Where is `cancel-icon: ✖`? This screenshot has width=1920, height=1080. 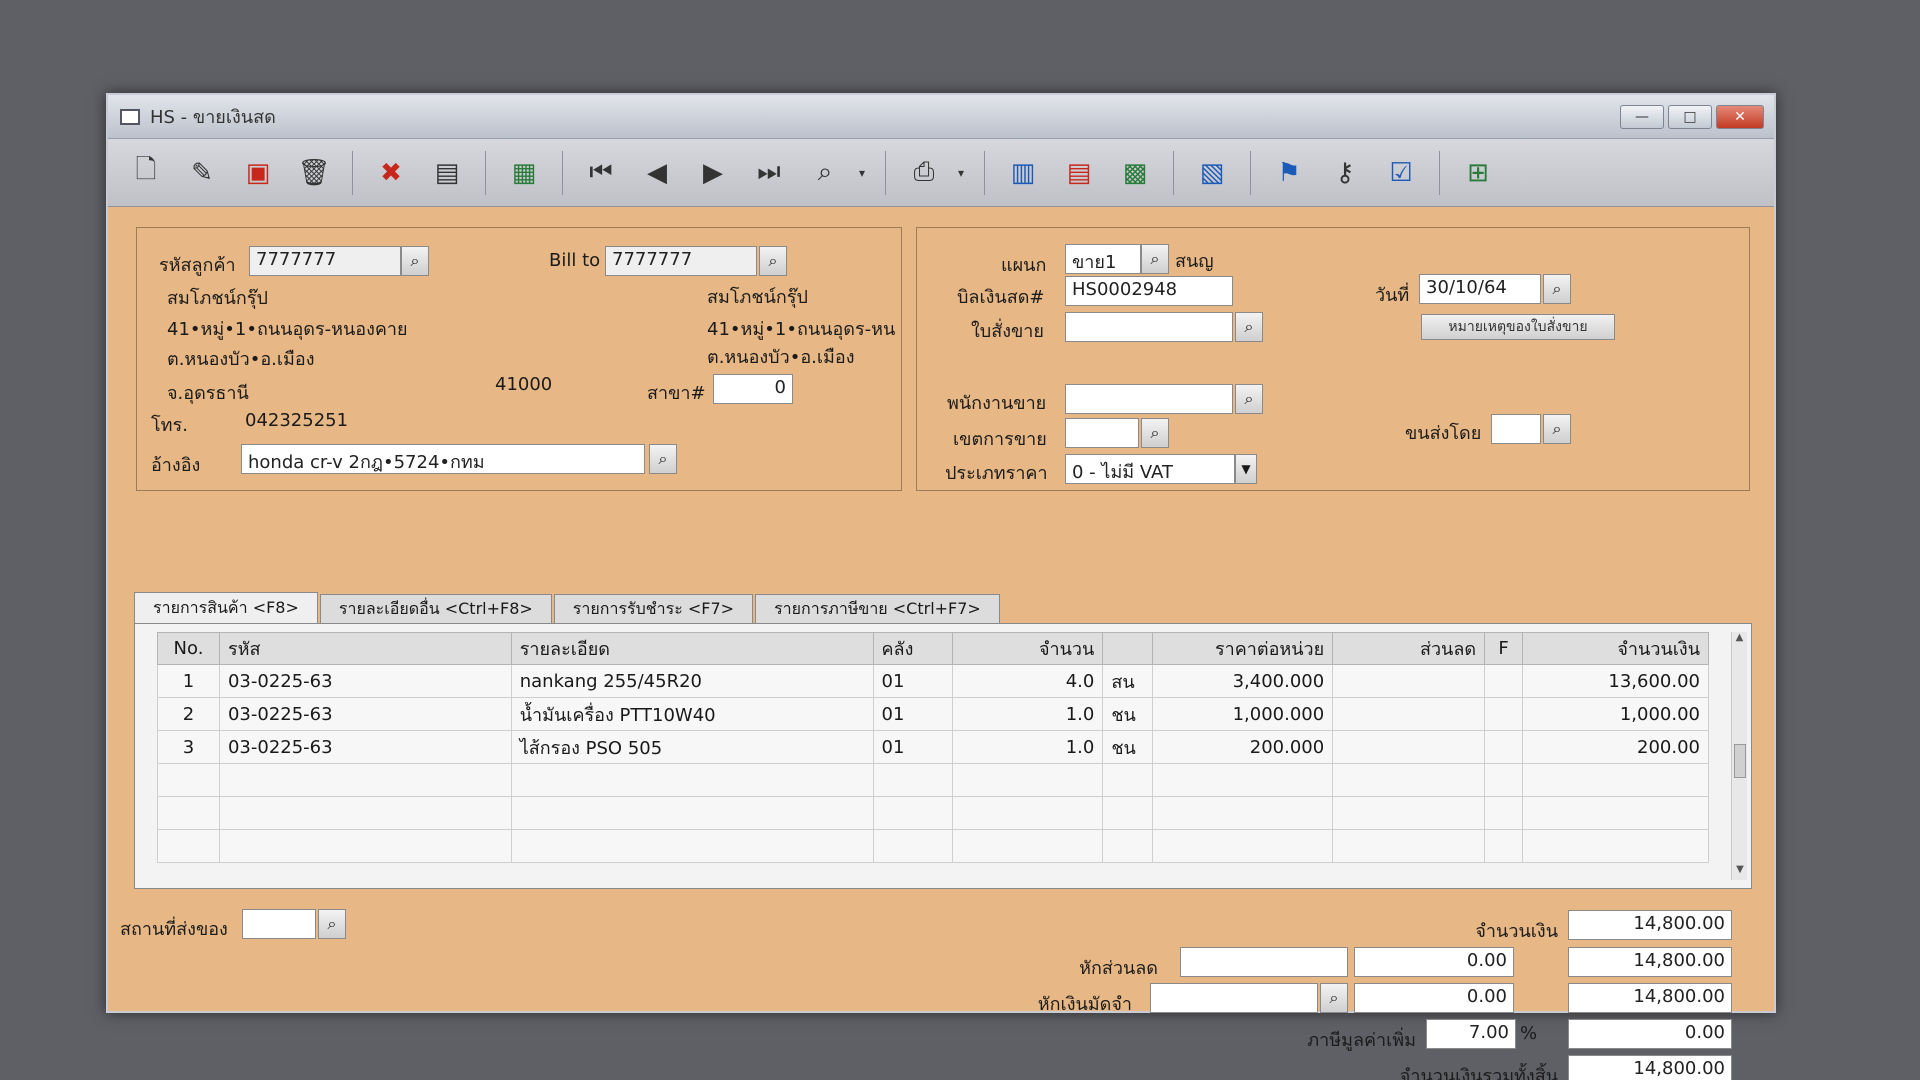
cancel-icon: ✖ is located at coordinates (391, 173).